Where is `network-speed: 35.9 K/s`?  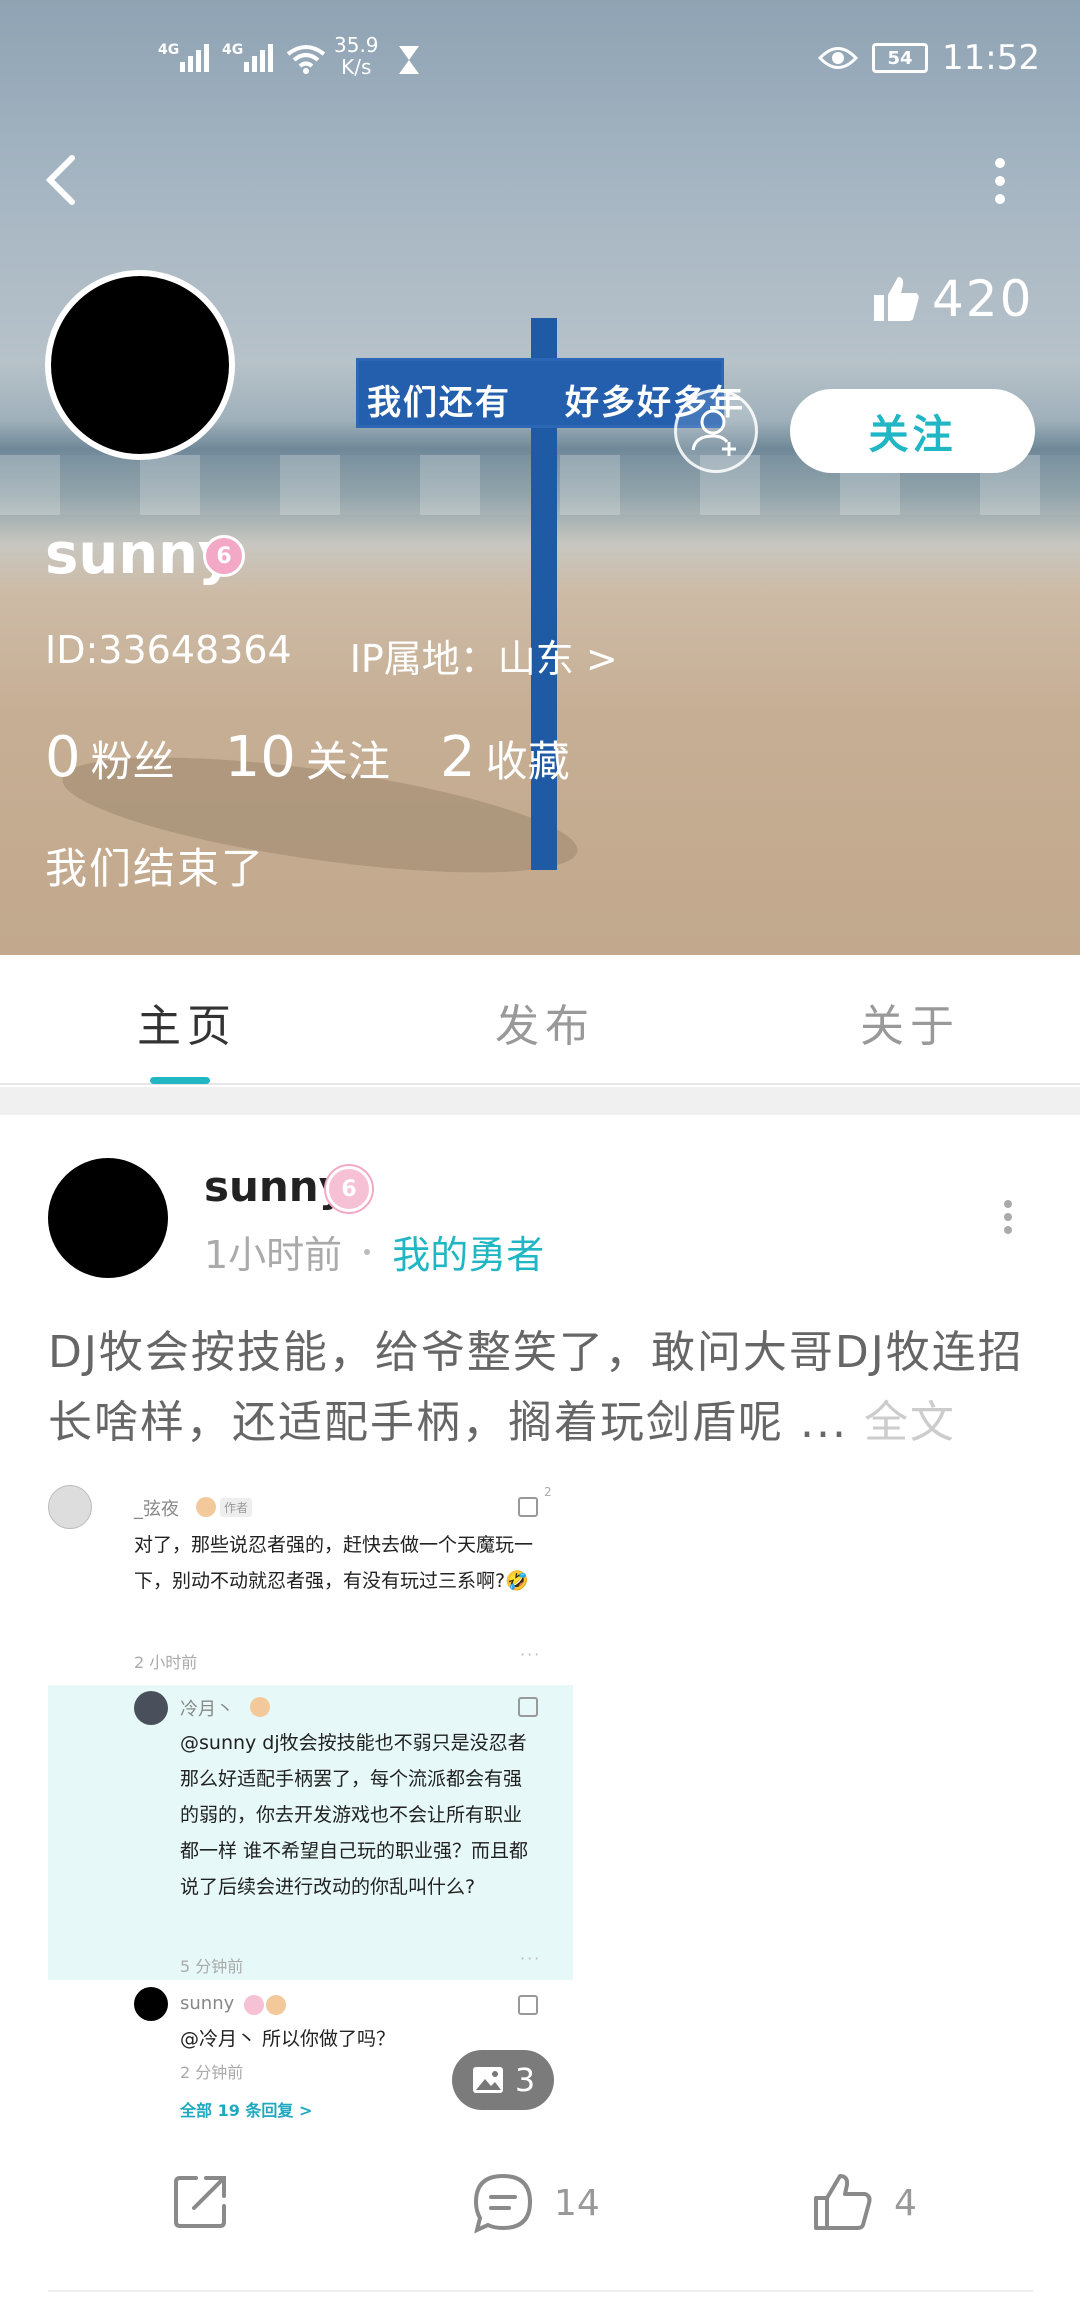
network-speed: 35.9 K/s is located at coordinates (356, 56).